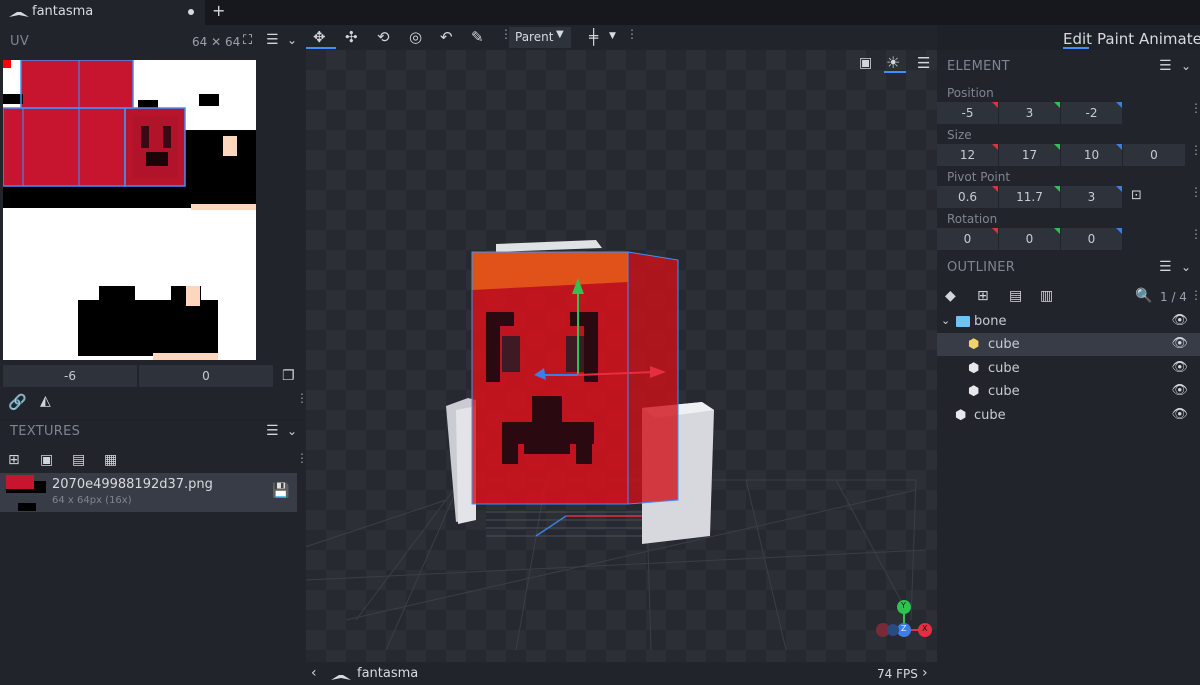 The width and height of the screenshot is (1200, 685). I want to click on uv-offset-x-input: -6, so click(70, 376).